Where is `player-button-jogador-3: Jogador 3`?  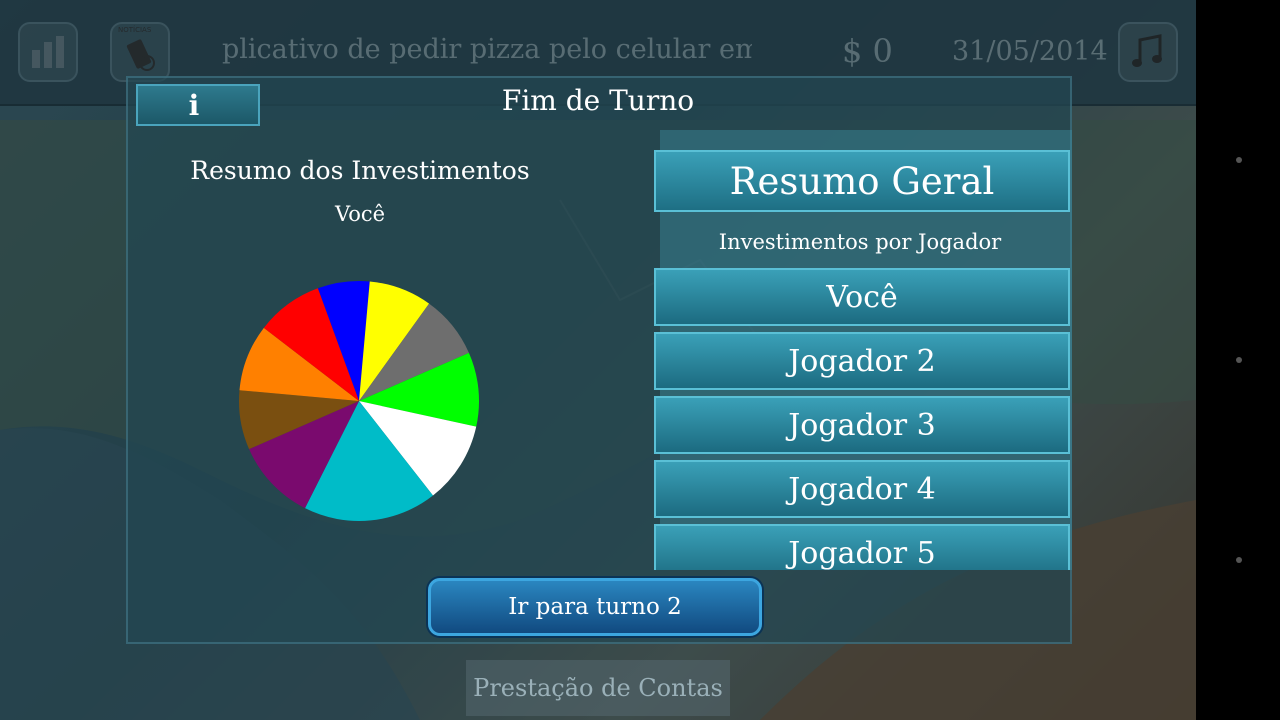 player-button-jogador-3: Jogador 3 is located at coordinates (862, 425).